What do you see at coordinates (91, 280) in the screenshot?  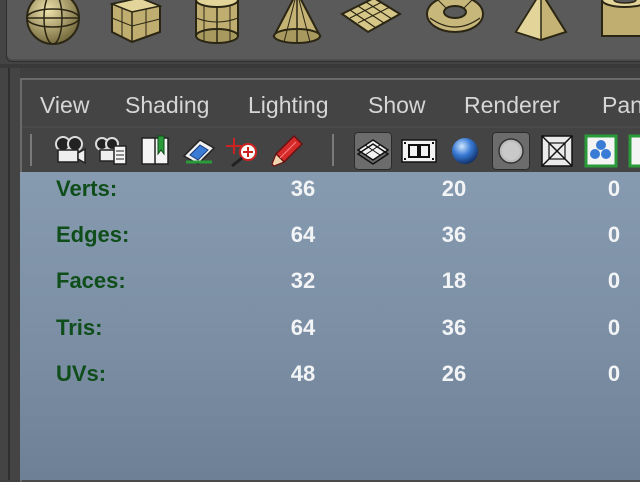 I see `hud-label: Faces:` at bounding box center [91, 280].